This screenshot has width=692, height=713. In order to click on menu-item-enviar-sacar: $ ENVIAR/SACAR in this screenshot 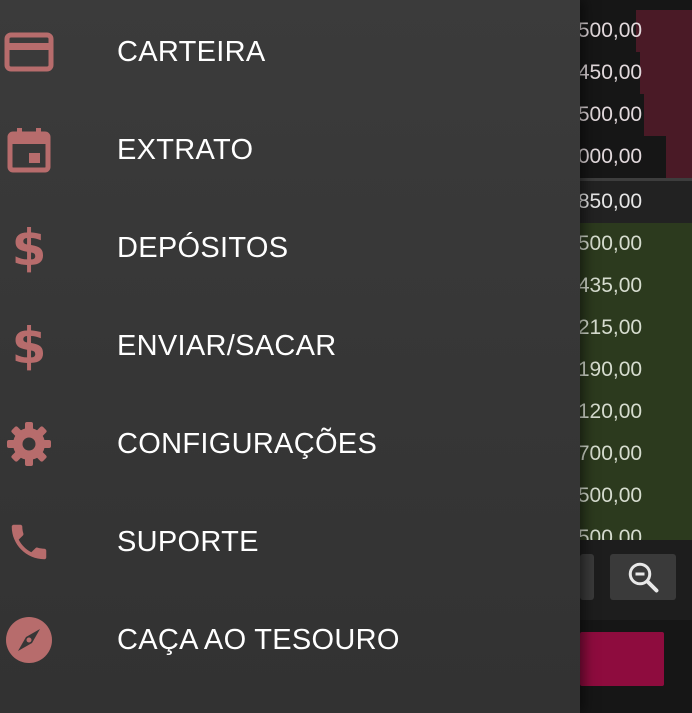, I will do `click(290, 346)`.